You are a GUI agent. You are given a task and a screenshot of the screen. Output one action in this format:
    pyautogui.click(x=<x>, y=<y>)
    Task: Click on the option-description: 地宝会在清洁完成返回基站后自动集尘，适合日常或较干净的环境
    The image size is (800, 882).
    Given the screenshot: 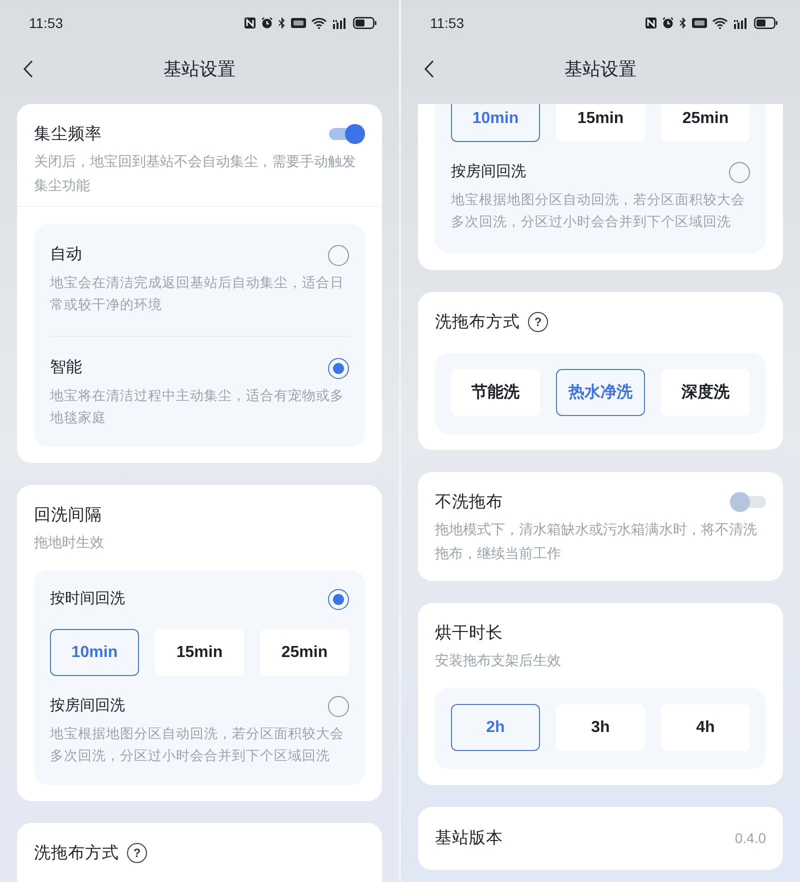 What is the action you would take?
    pyautogui.click(x=197, y=294)
    